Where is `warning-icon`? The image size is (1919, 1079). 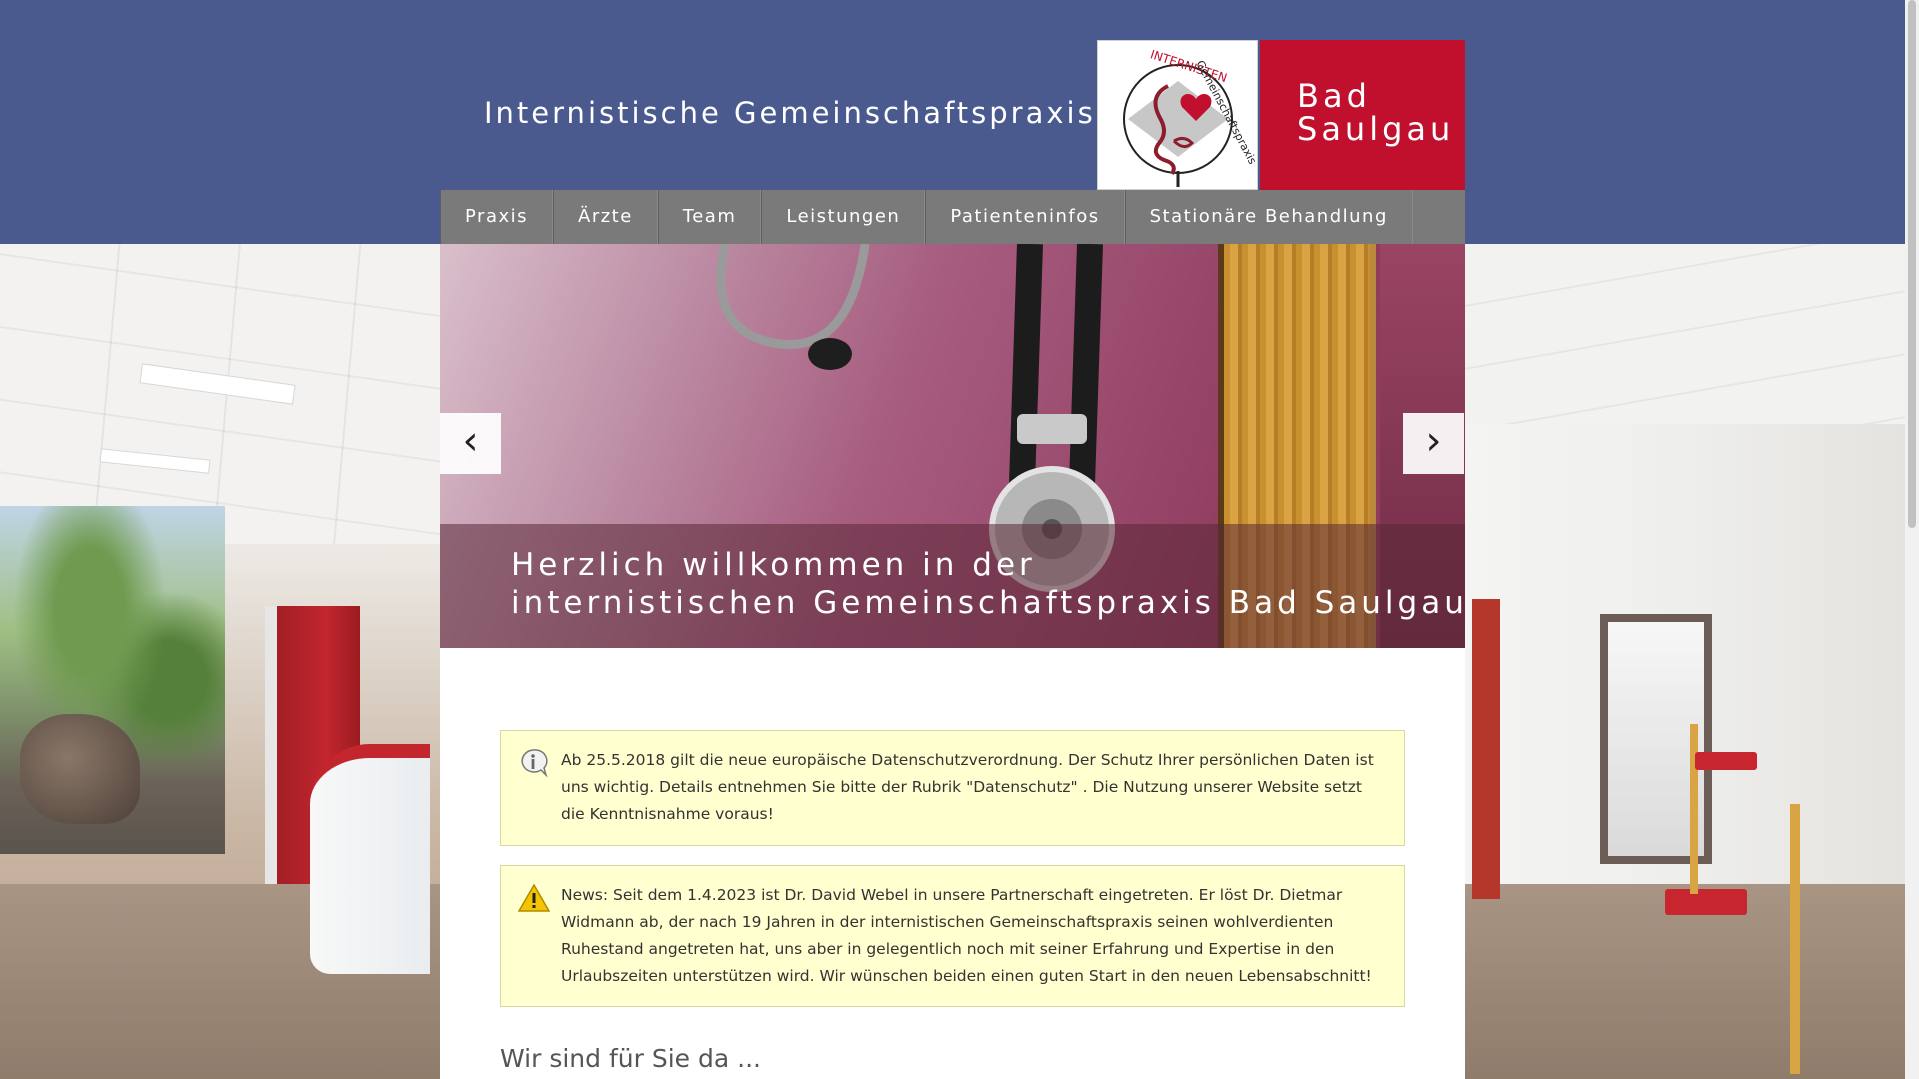 warning-icon is located at coordinates (534, 897).